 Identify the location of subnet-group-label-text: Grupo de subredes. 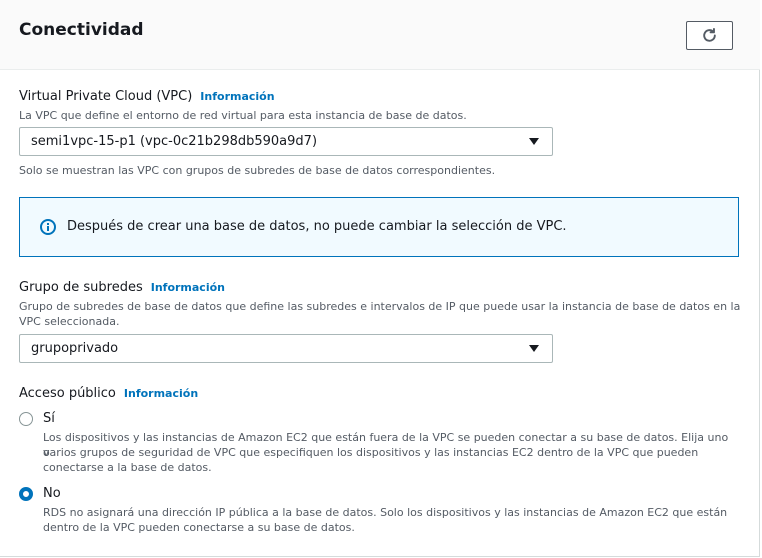
(81, 287).